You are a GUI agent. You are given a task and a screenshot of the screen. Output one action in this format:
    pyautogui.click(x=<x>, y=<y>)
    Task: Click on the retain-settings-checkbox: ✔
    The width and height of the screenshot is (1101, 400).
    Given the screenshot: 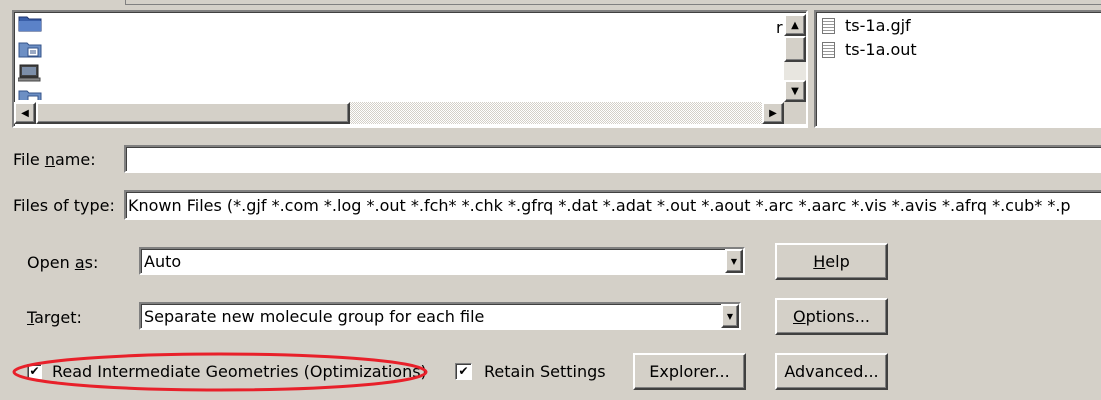 What is the action you would take?
    pyautogui.click(x=463, y=371)
    